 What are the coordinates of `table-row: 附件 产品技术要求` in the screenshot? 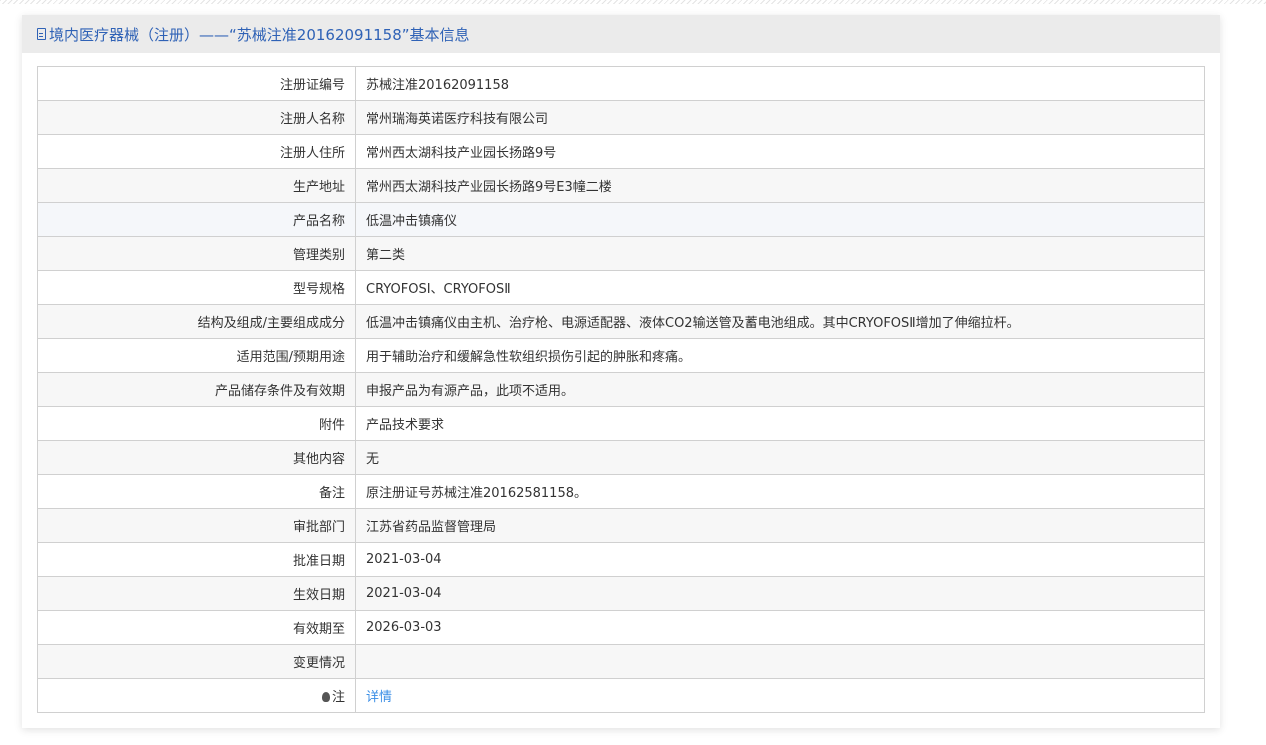 It's located at (621, 423).